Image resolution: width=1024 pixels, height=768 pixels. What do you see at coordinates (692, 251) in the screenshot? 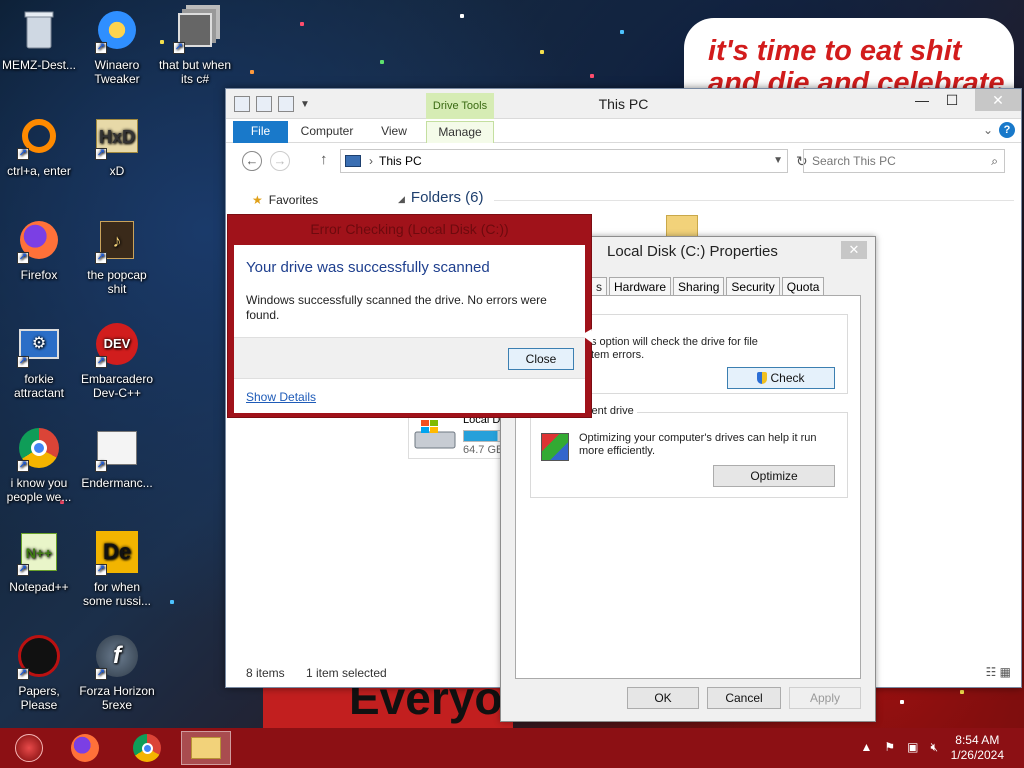
I see `properties-title: Local Disk (C:) Properties` at bounding box center [692, 251].